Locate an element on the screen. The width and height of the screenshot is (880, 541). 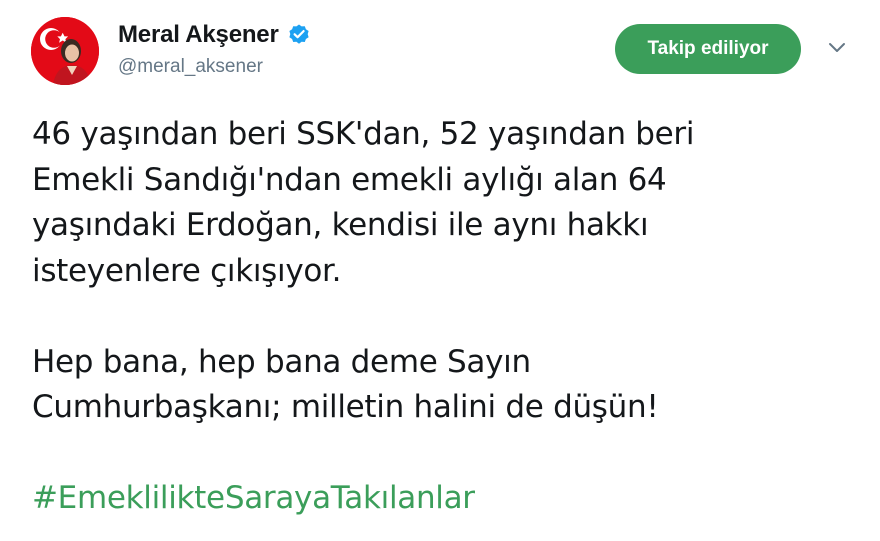
author-name-row: Meral Akşener is located at coordinates (214, 35).